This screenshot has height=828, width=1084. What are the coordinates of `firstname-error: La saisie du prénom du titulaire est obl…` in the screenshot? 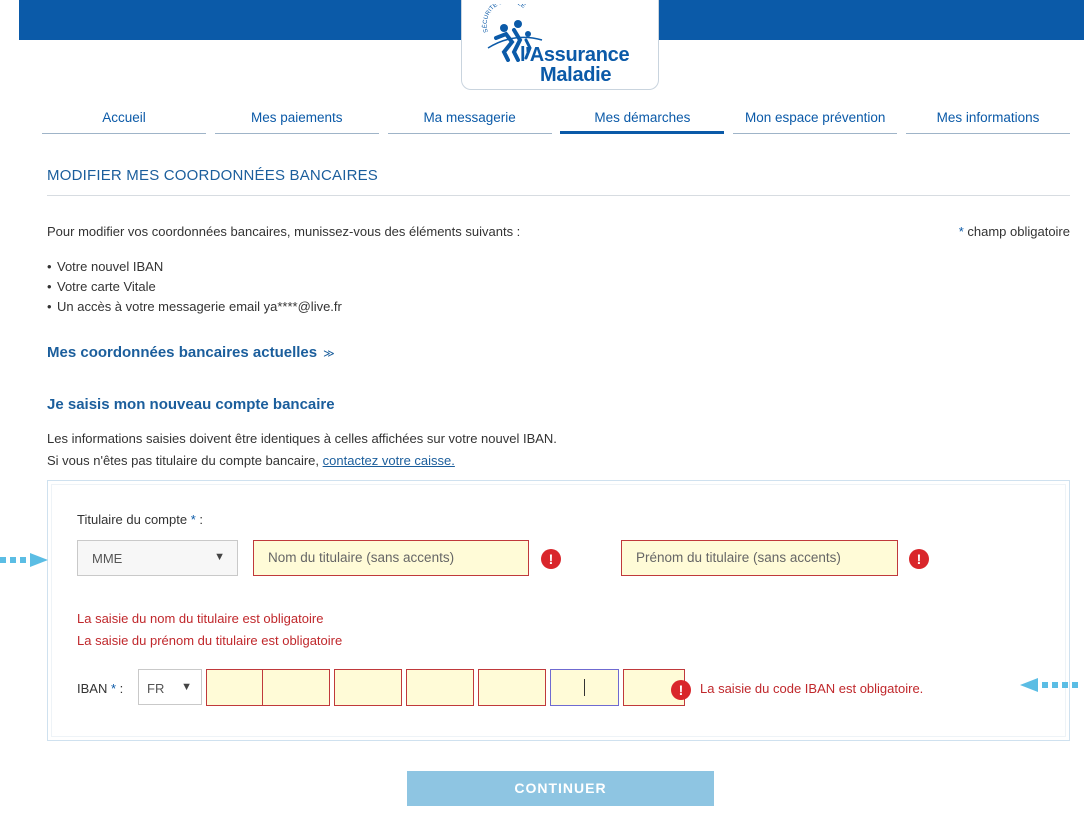 It's located at (210, 640).